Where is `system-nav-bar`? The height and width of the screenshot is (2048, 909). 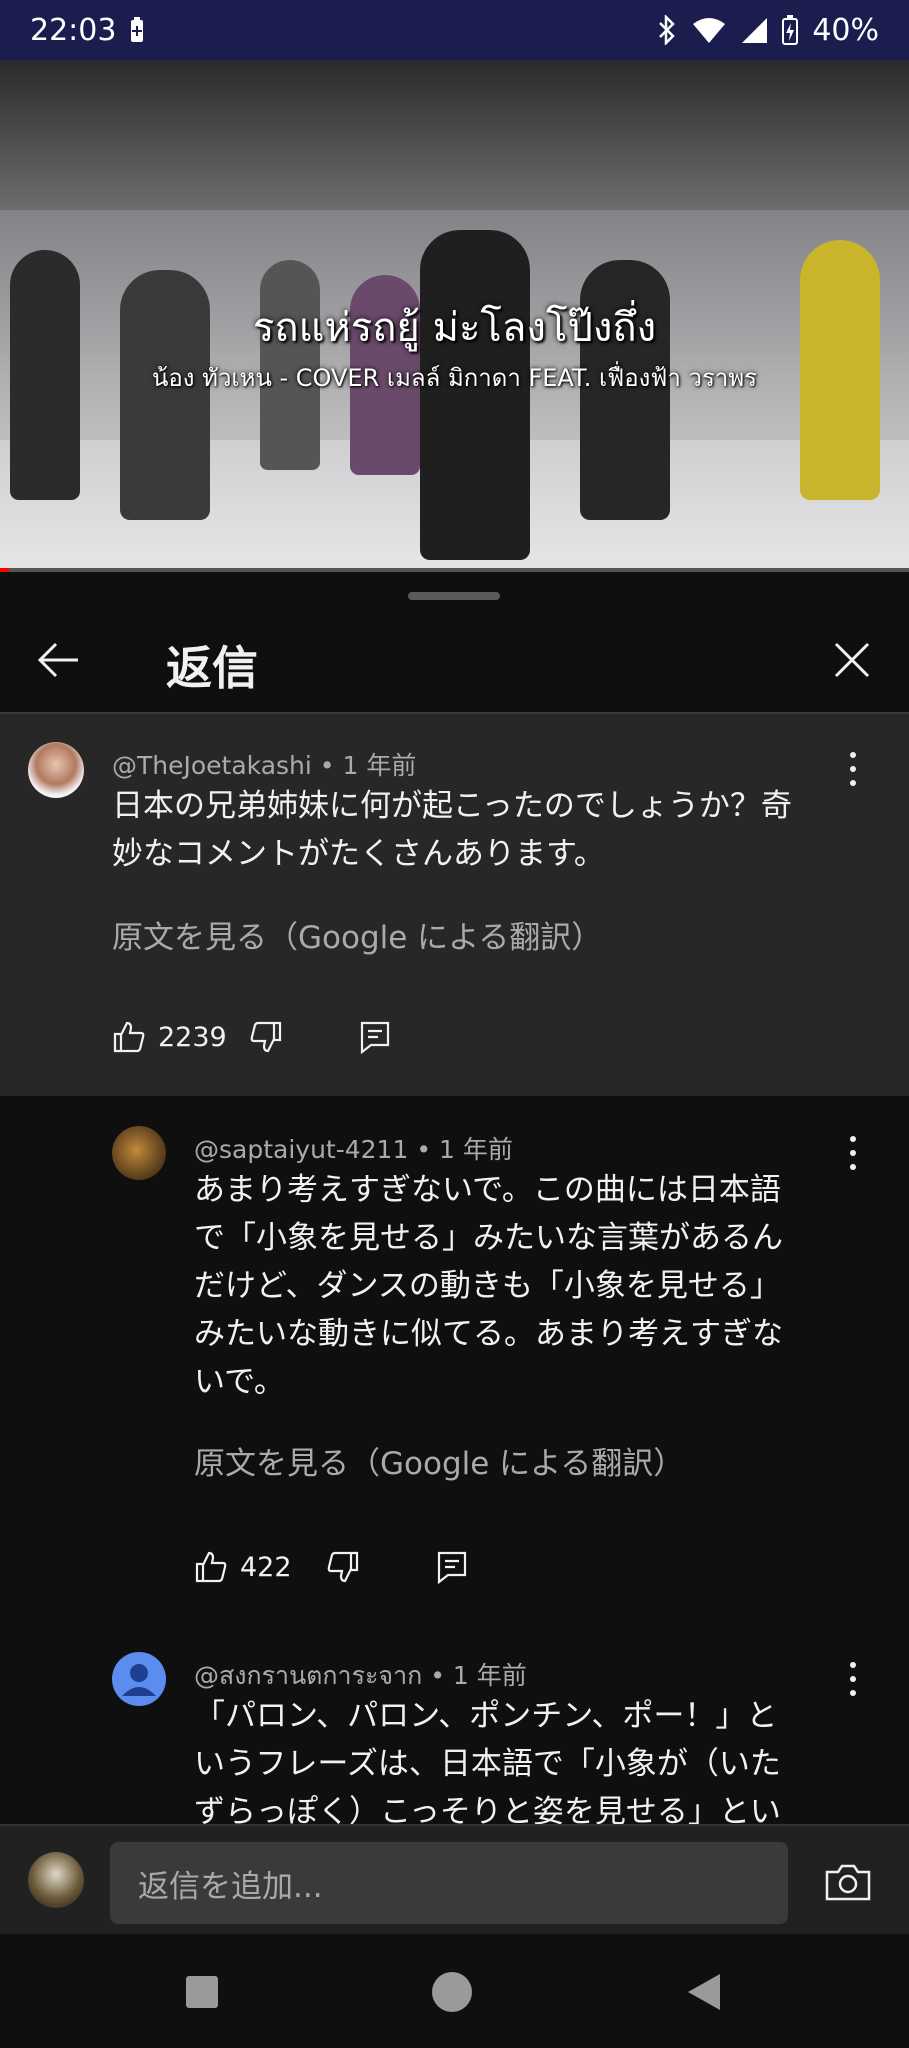
system-nav-bar is located at coordinates (454, 1991).